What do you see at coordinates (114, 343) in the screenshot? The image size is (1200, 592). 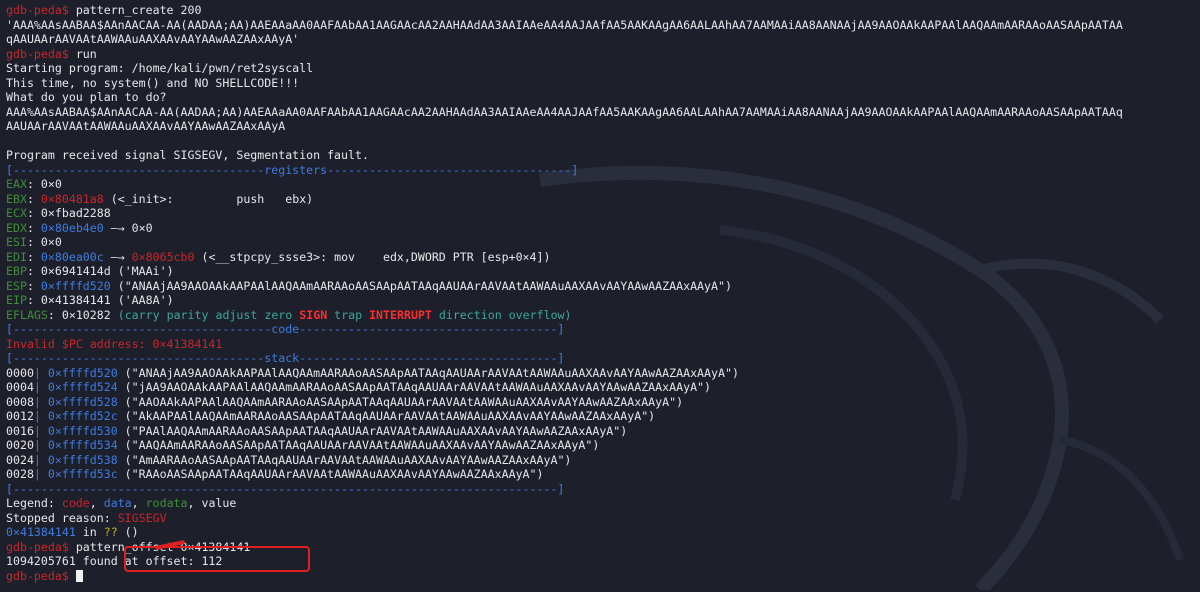 I see `invalid-pc-line: Invalid $PC address: 0×41384141` at bounding box center [114, 343].